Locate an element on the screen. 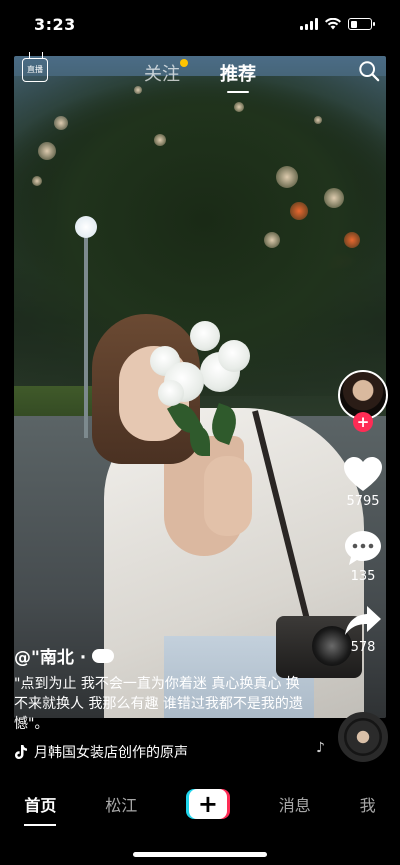  author-name: @"南北 · is located at coordinates (164, 655).